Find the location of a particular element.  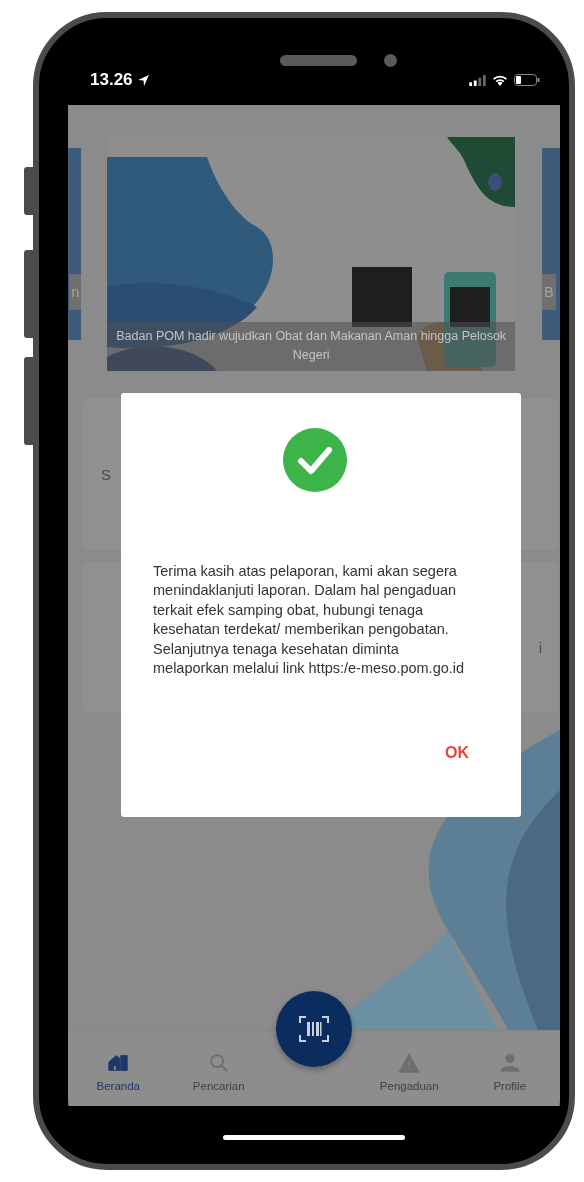

scan-button is located at coordinates (314, 1029).